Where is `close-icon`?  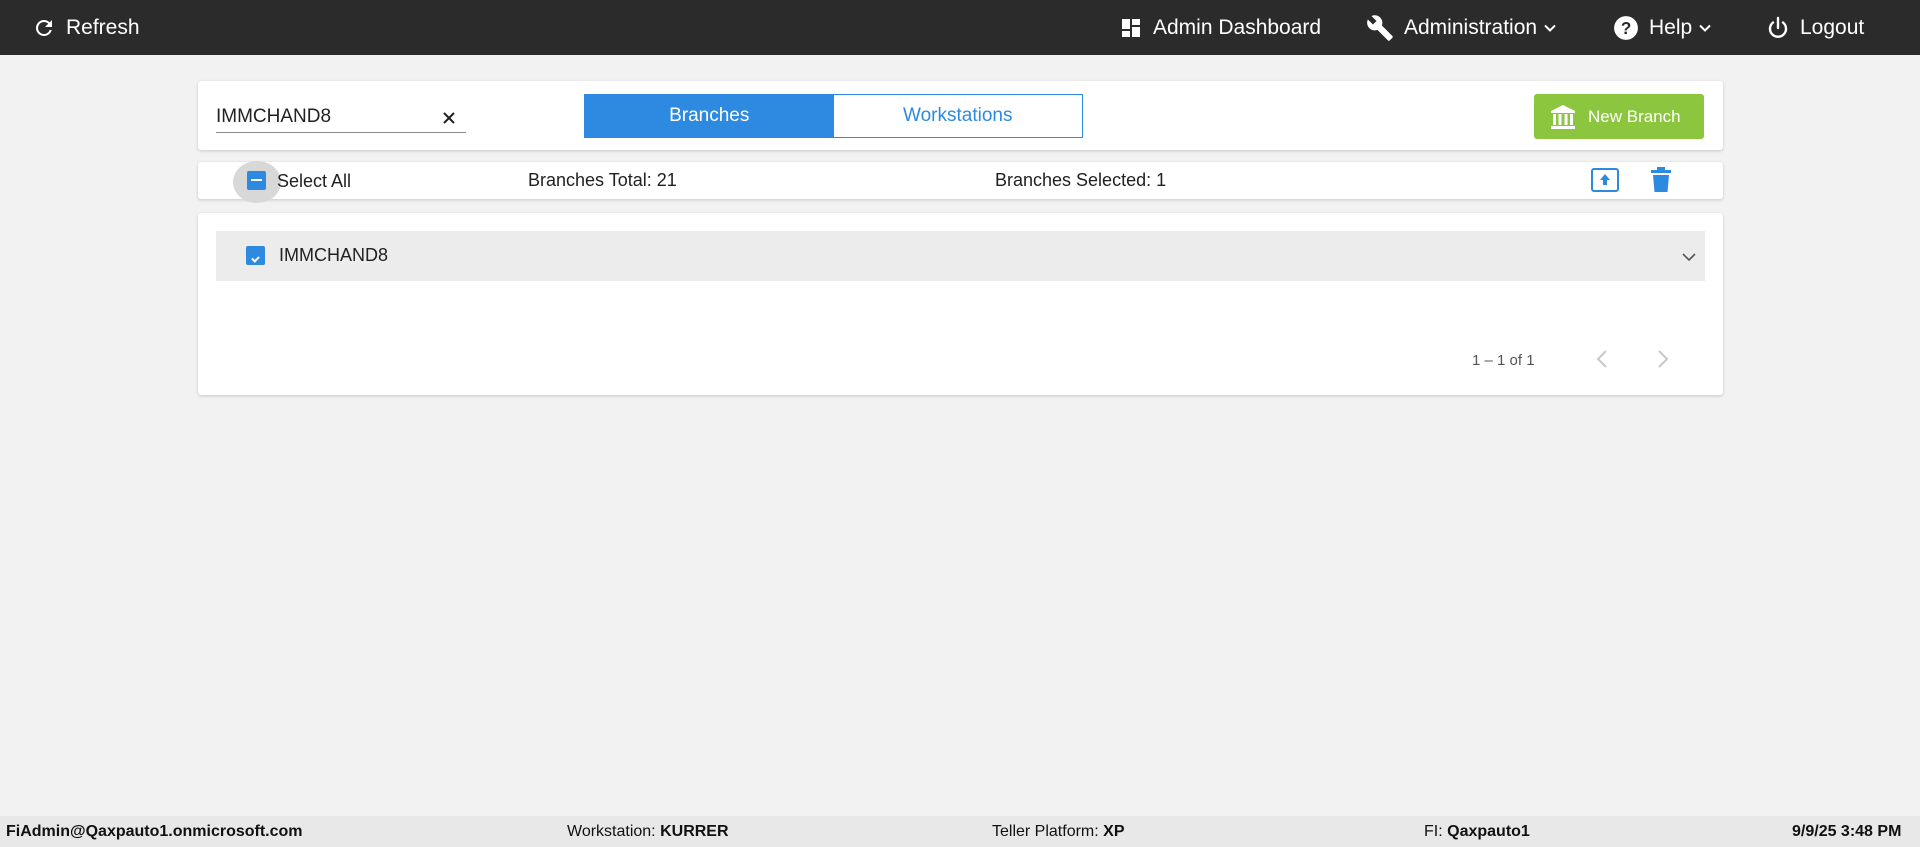 close-icon is located at coordinates (449, 118).